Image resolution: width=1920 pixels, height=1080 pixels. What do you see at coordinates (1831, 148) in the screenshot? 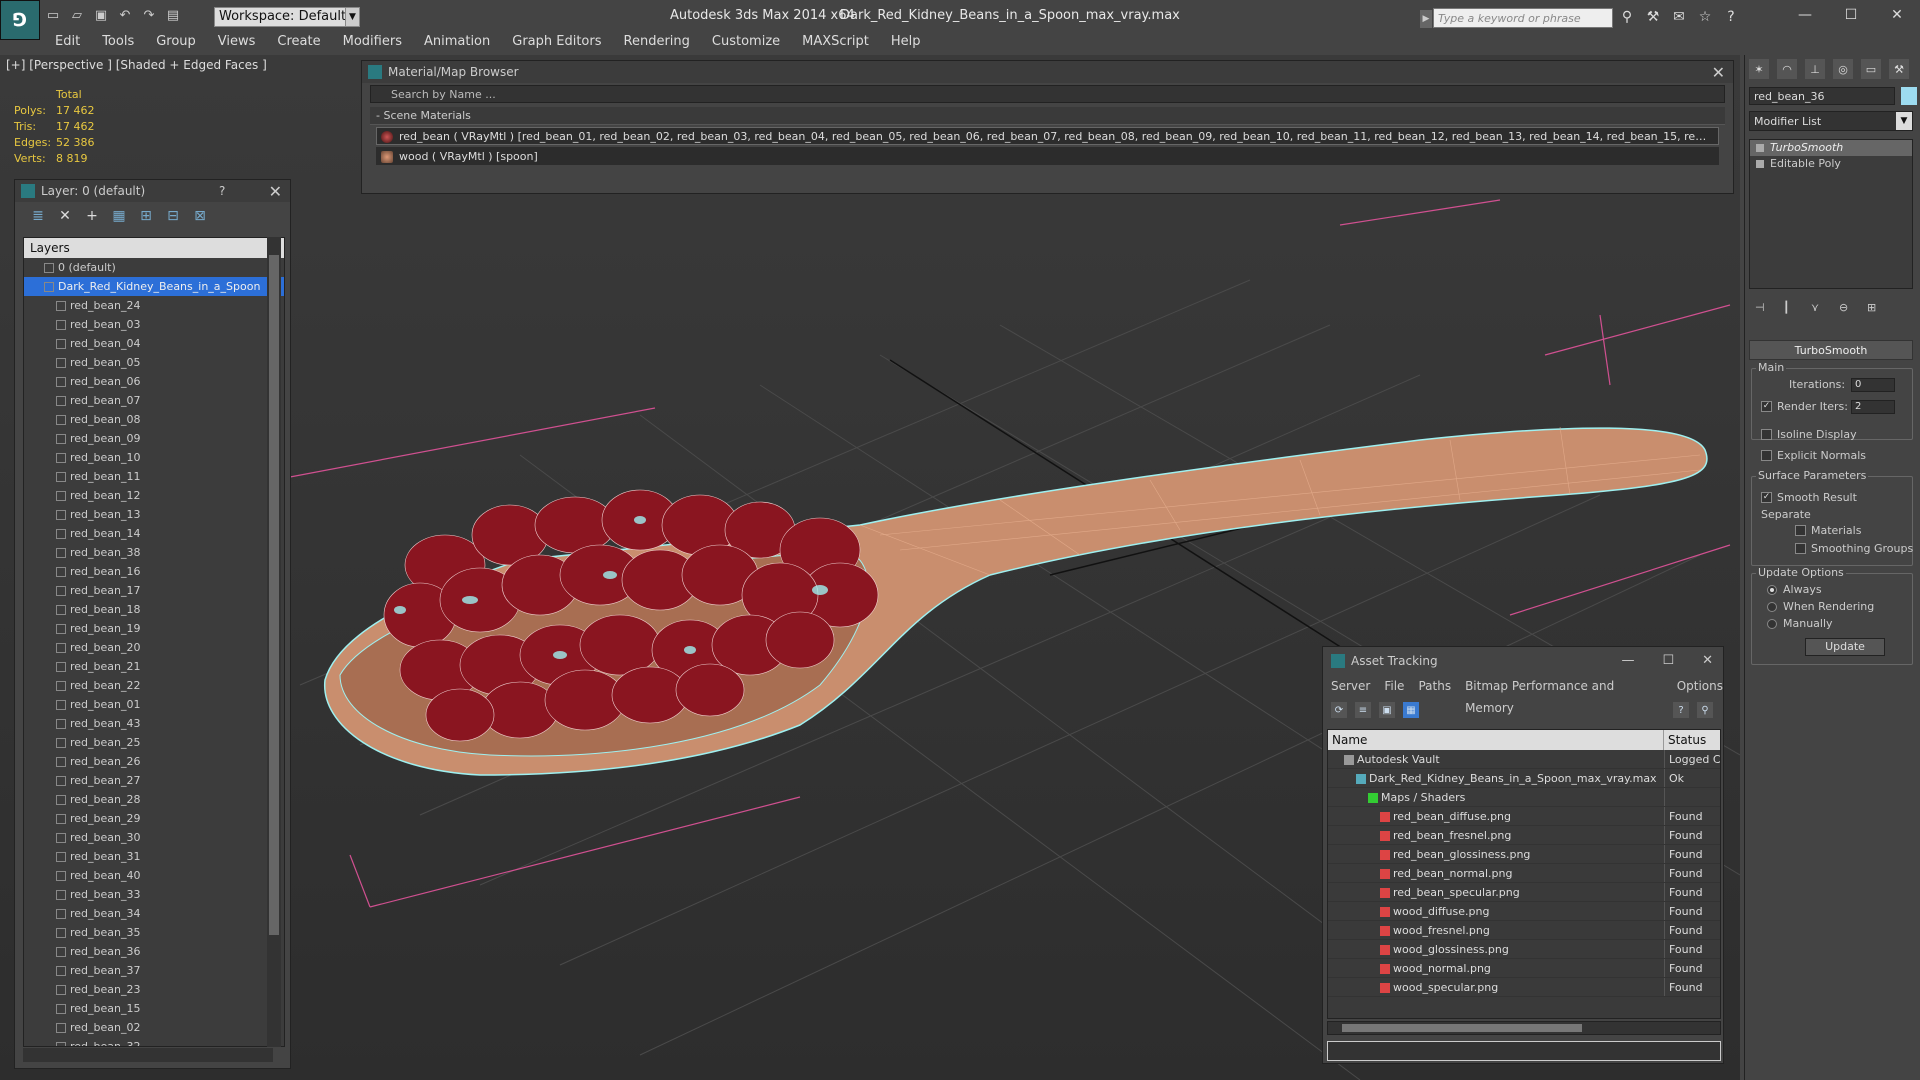
I see `stack-item-turbosmooth: TurboSmooth` at bounding box center [1831, 148].